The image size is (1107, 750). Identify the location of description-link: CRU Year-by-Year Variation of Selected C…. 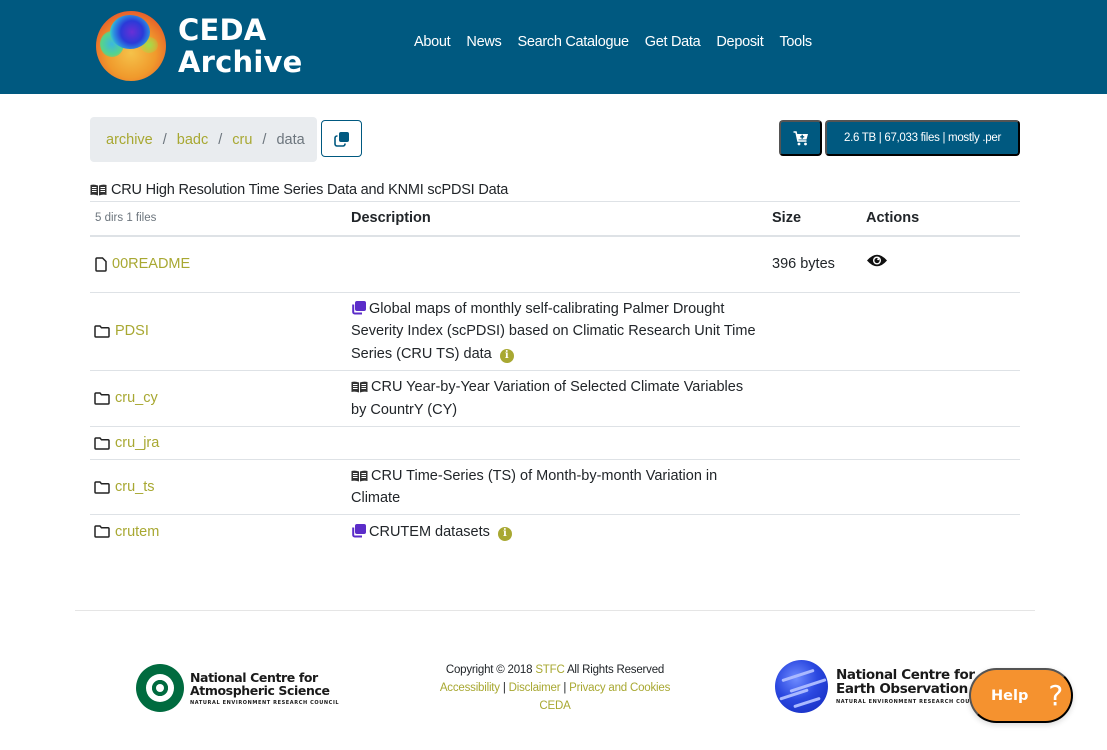
(547, 398).